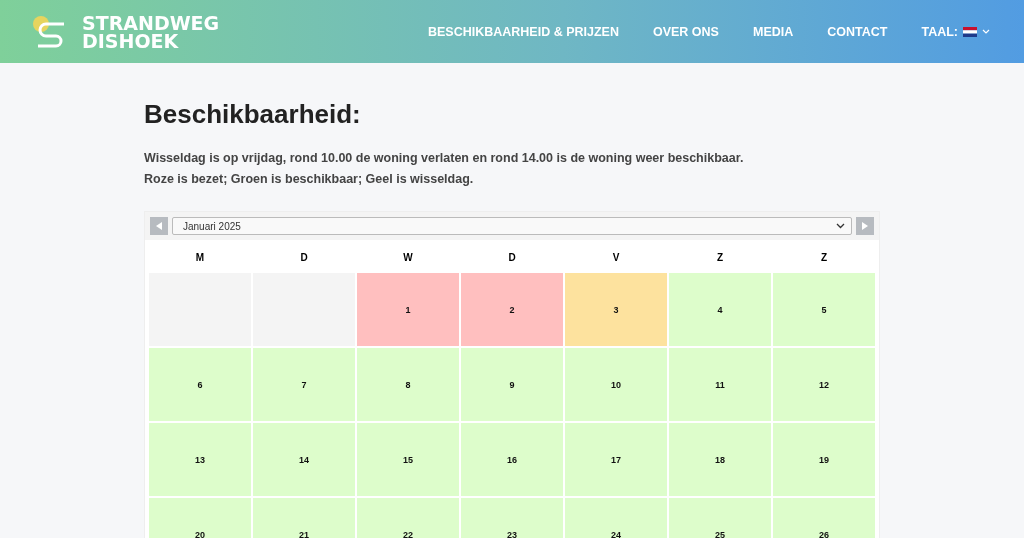 Image resolution: width=1024 pixels, height=538 pixels. What do you see at coordinates (304, 459) in the screenshot?
I see `day-cell: 14` at bounding box center [304, 459].